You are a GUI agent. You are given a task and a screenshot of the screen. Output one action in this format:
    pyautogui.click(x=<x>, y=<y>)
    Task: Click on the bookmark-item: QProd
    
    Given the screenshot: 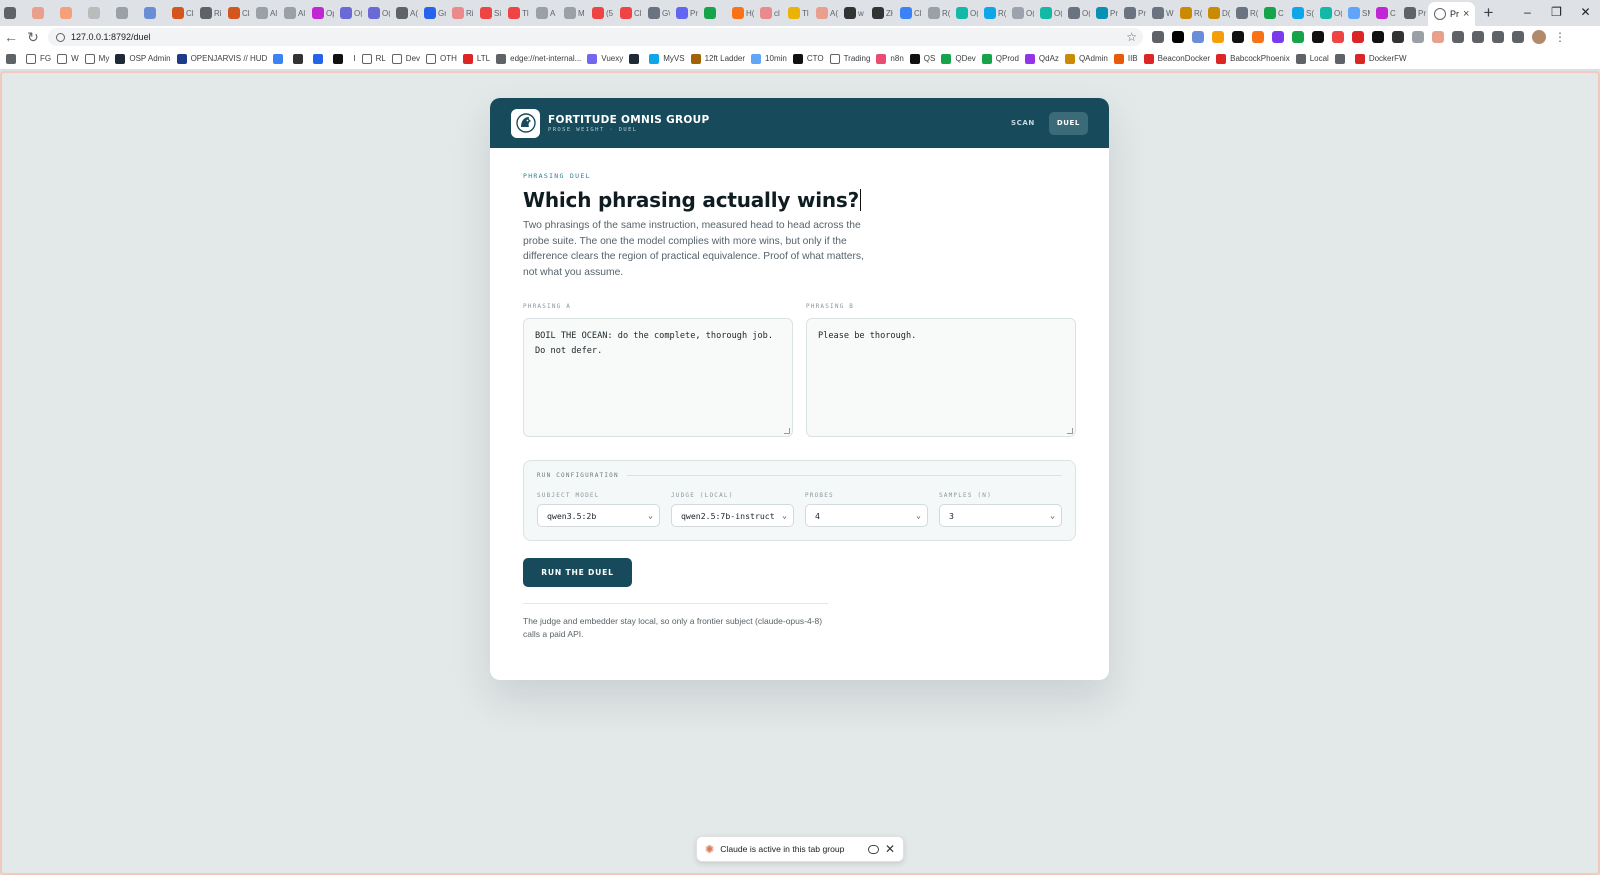 What is the action you would take?
    pyautogui.click(x=1003, y=58)
    